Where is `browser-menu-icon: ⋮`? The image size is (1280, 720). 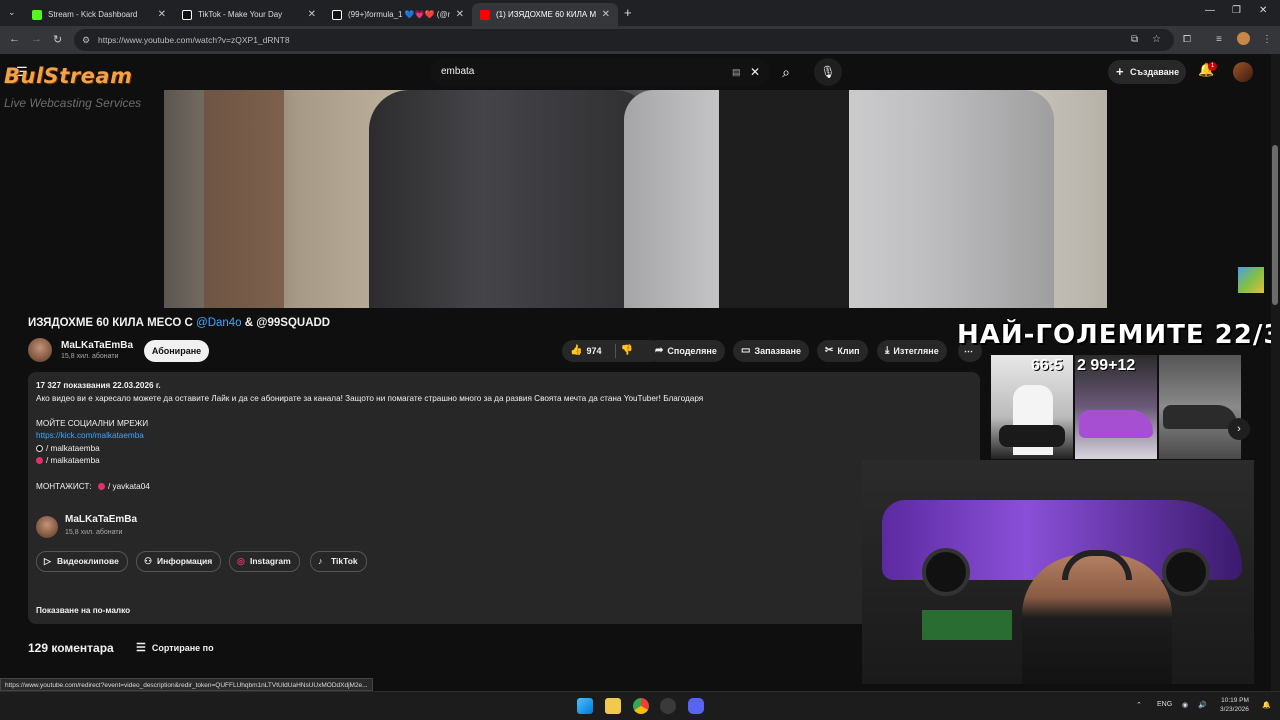 browser-menu-icon: ⋮ is located at coordinates (1267, 39).